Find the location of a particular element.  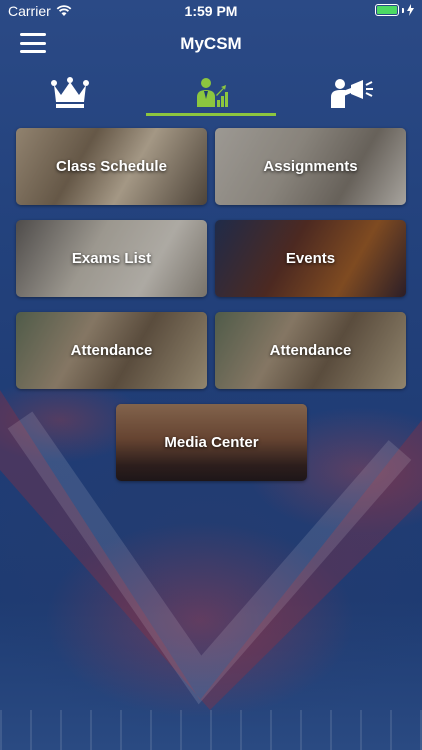

battery-fill is located at coordinates (387, 10).